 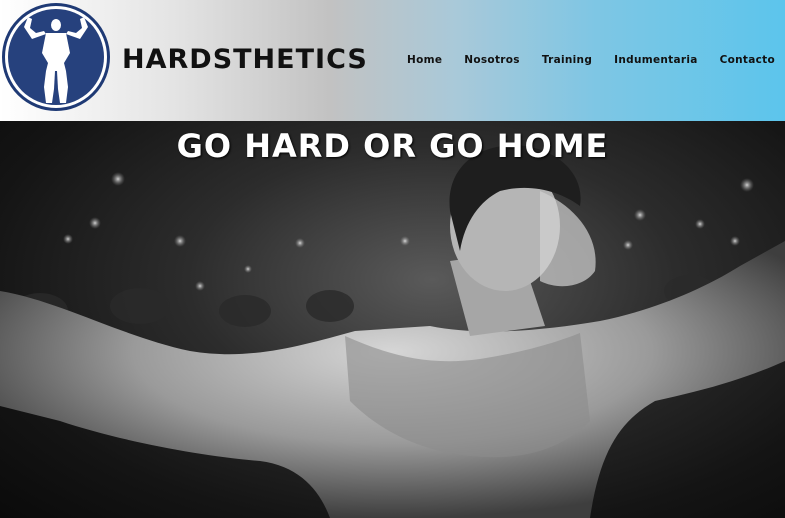 What do you see at coordinates (424, 60) in the screenshot?
I see `nav-item-home: Home` at bounding box center [424, 60].